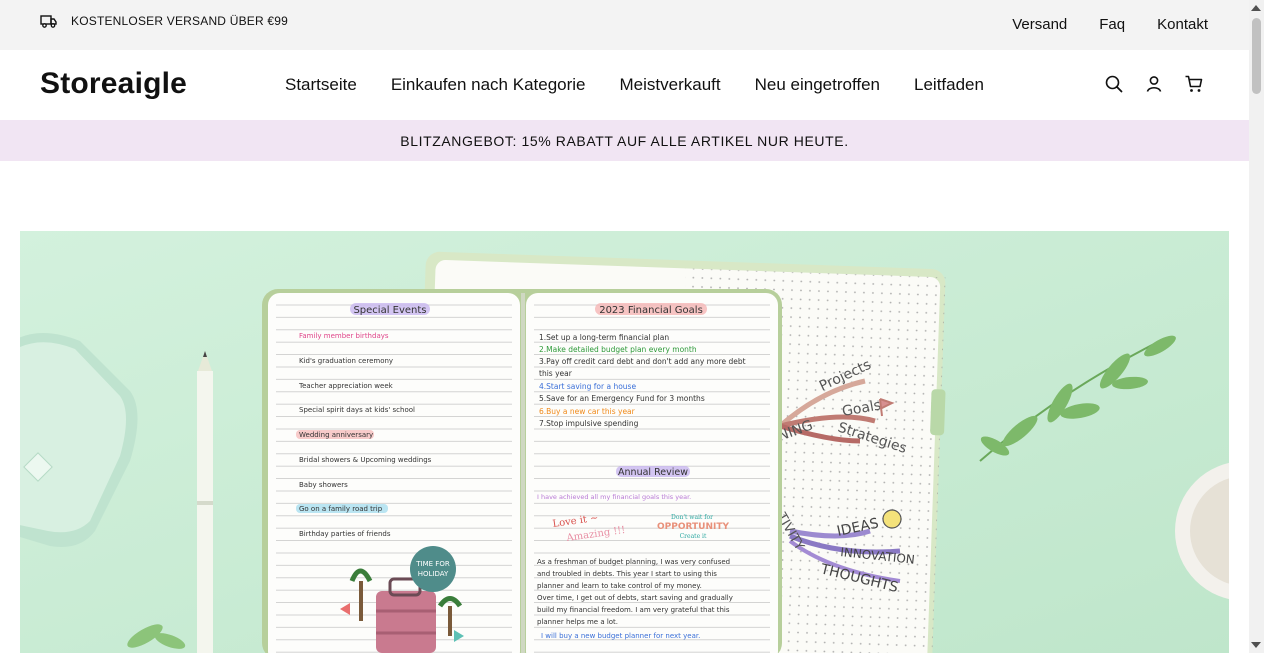 The image size is (1264, 653). What do you see at coordinates (1114, 84) in the screenshot?
I see `search-icon` at bounding box center [1114, 84].